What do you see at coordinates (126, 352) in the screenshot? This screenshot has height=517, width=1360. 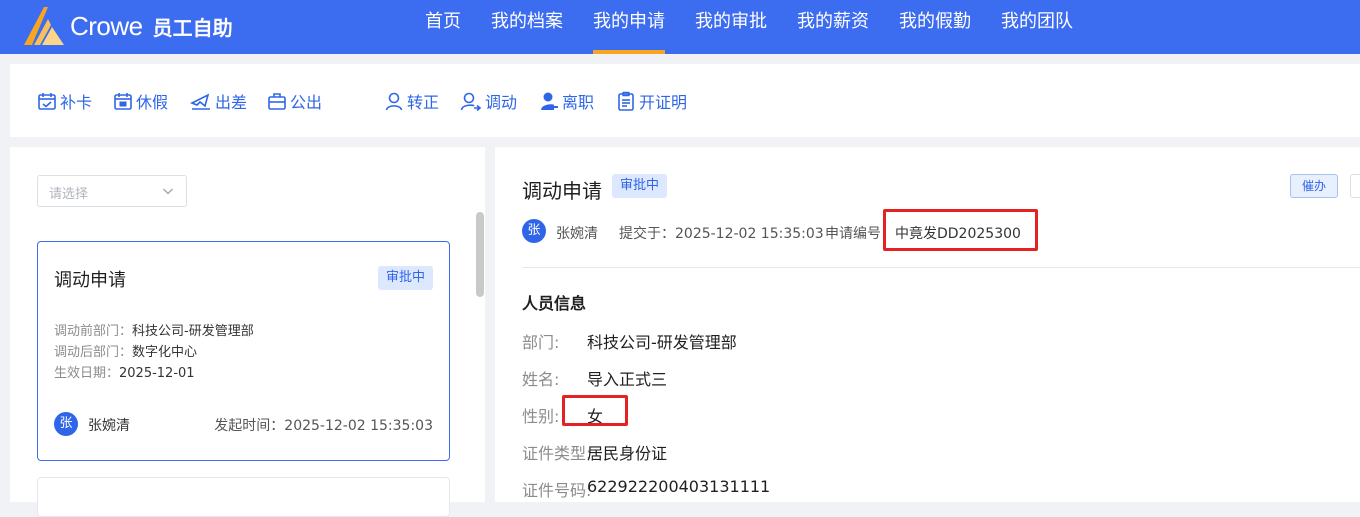 I see `card-field-to-dept: 调动后部门：数字化中心` at bounding box center [126, 352].